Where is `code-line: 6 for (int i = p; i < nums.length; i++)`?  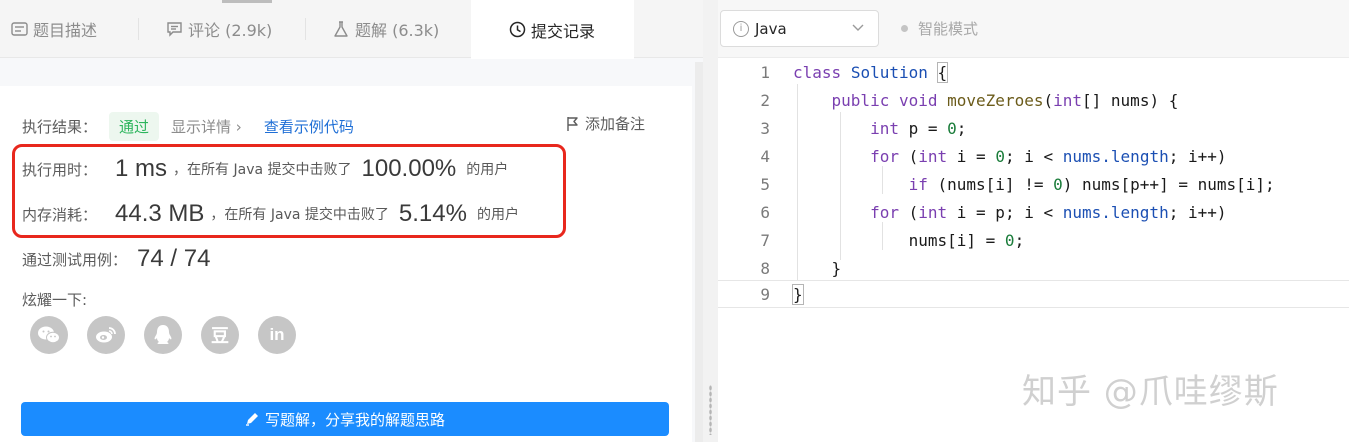 code-line: 6 for (int i = p; i < nums.length; i++) is located at coordinates (1033, 212).